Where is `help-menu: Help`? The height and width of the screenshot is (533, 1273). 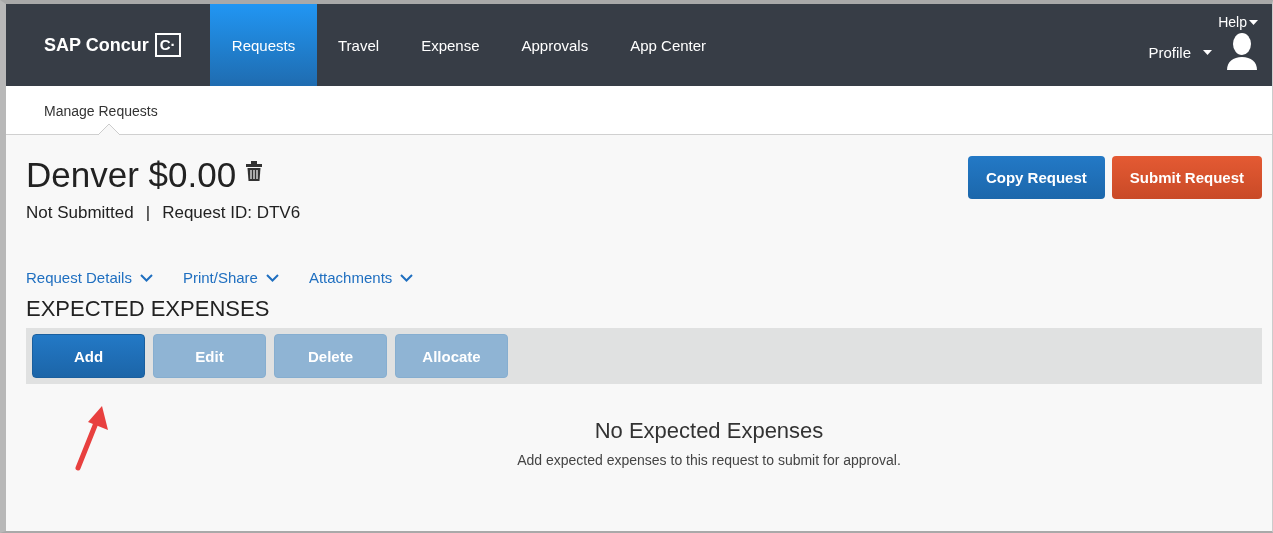 help-menu: Help is located at coordinates (1238, 22).